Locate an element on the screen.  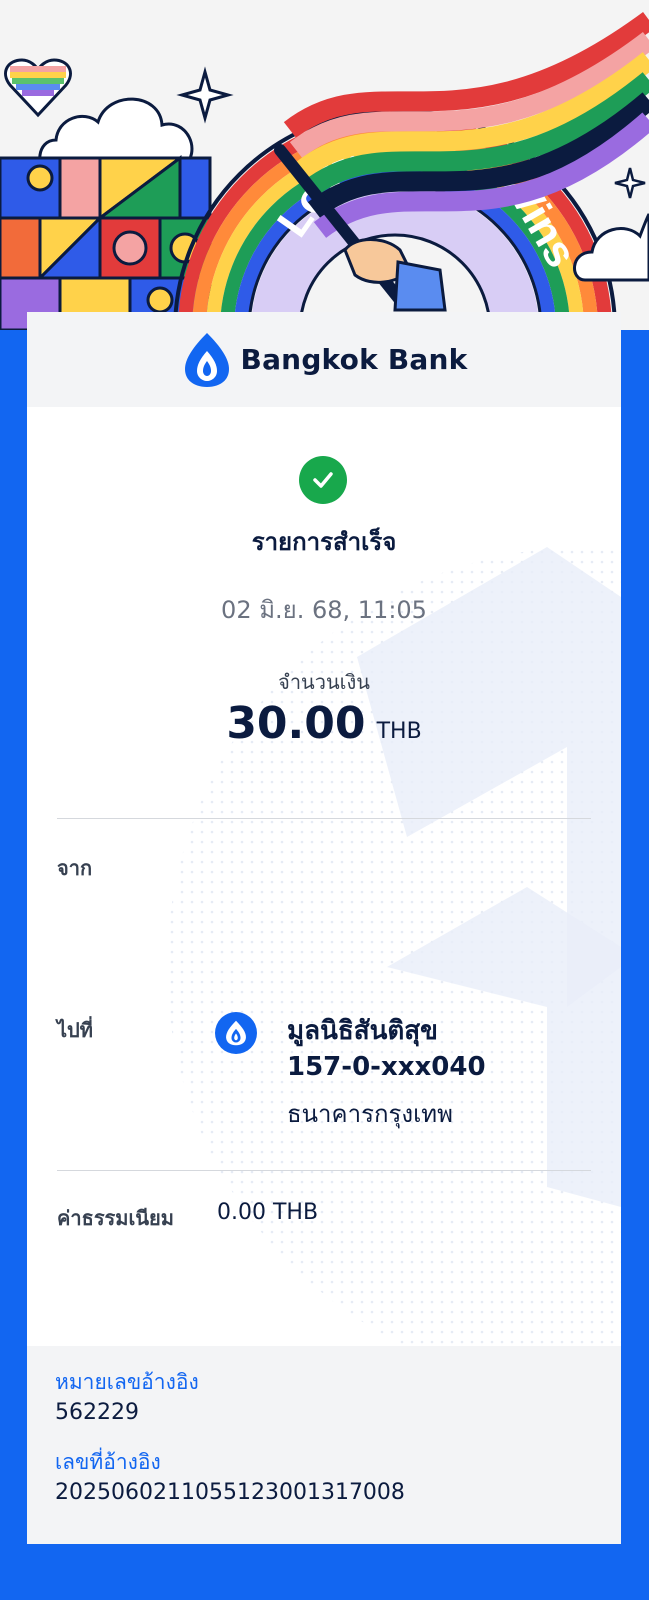
recipient-bank: ธนาคารกรุงเทพ is located at coordinates (370, 1114).